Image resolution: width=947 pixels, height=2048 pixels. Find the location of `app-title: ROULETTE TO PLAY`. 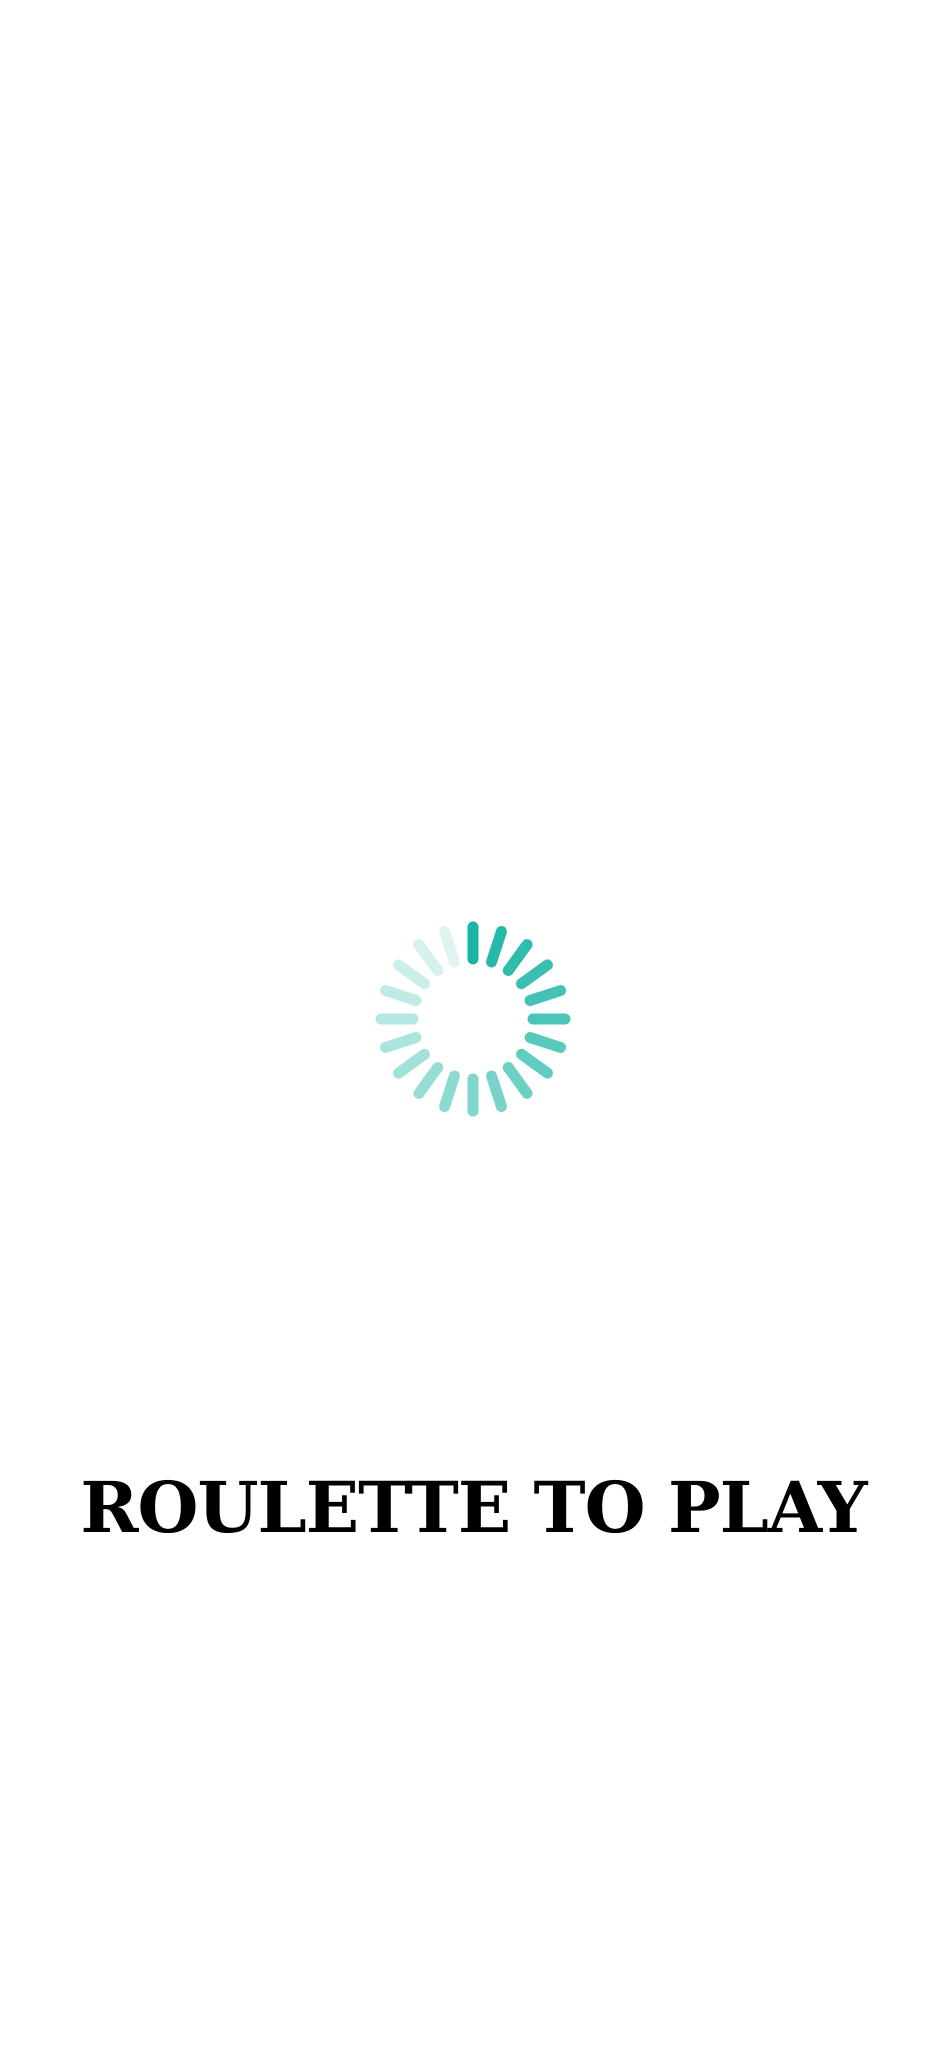

app-title: ROULETTE TO PLAY is located at coordinates (473, 1507).